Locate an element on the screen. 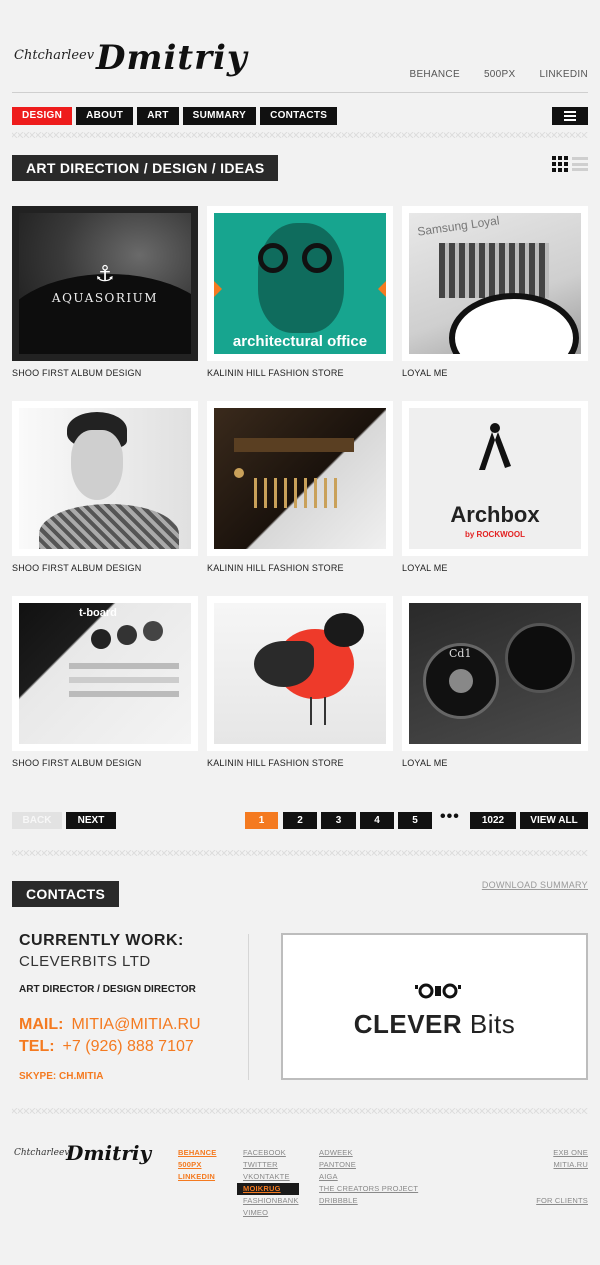 The height and width of the screenshot is (1265, 600). page-5-button: 5 is located at coordinates (415, 820).